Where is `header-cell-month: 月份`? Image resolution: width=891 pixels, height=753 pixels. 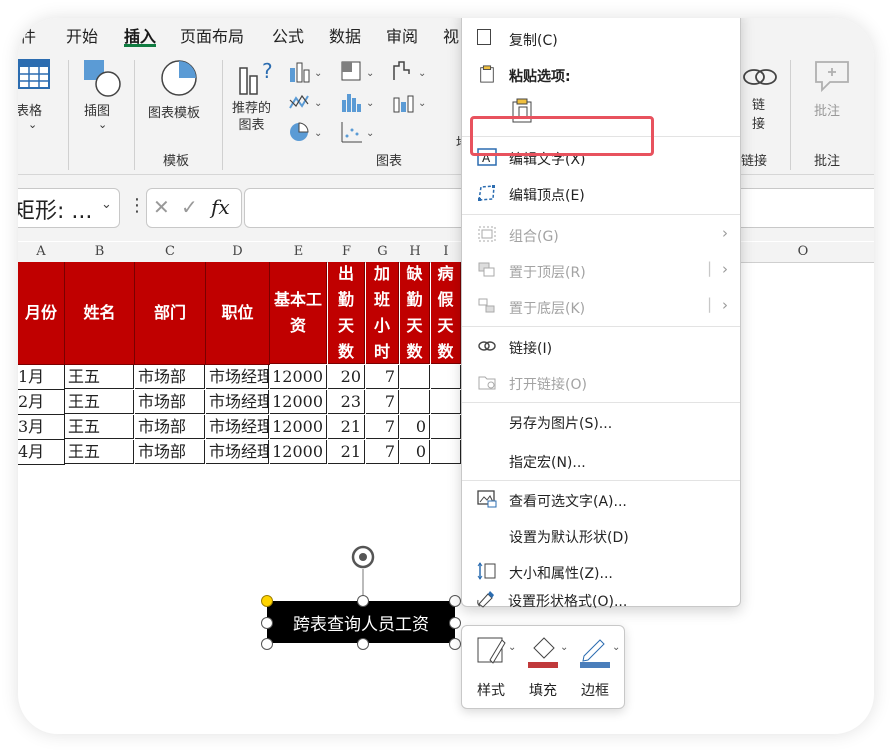 header-cell-month: 月份 is located at coordinates (41, 313).